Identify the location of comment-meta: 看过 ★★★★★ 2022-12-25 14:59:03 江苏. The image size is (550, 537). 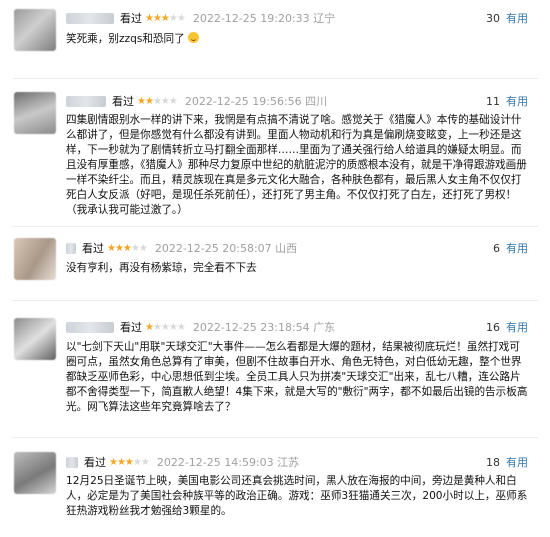
(182, 462).